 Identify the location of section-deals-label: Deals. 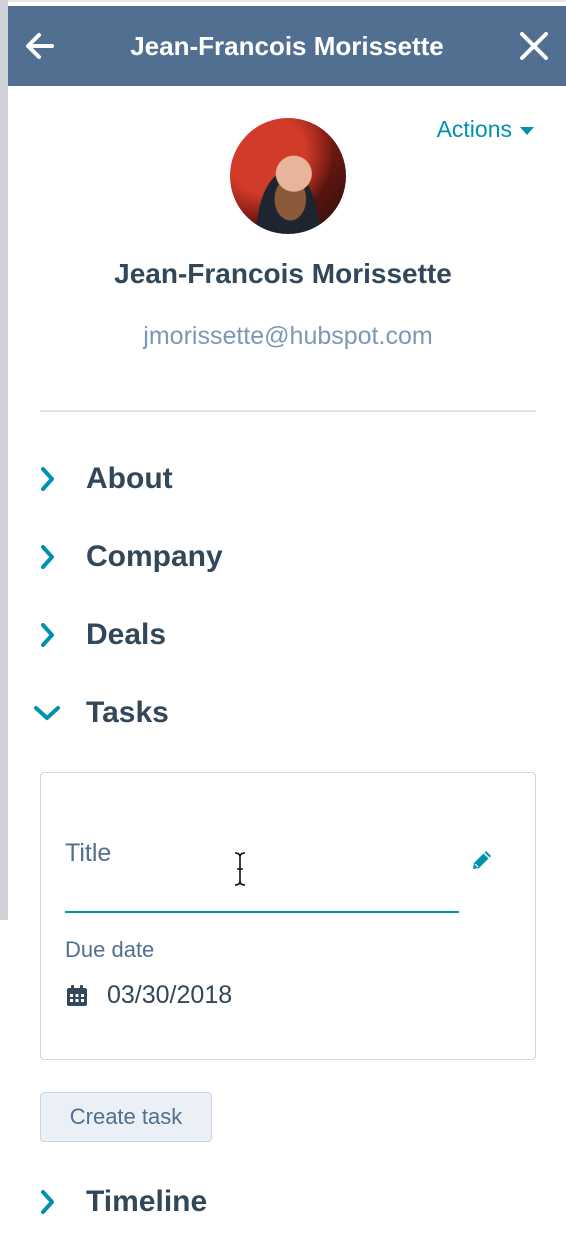
(126, 634).